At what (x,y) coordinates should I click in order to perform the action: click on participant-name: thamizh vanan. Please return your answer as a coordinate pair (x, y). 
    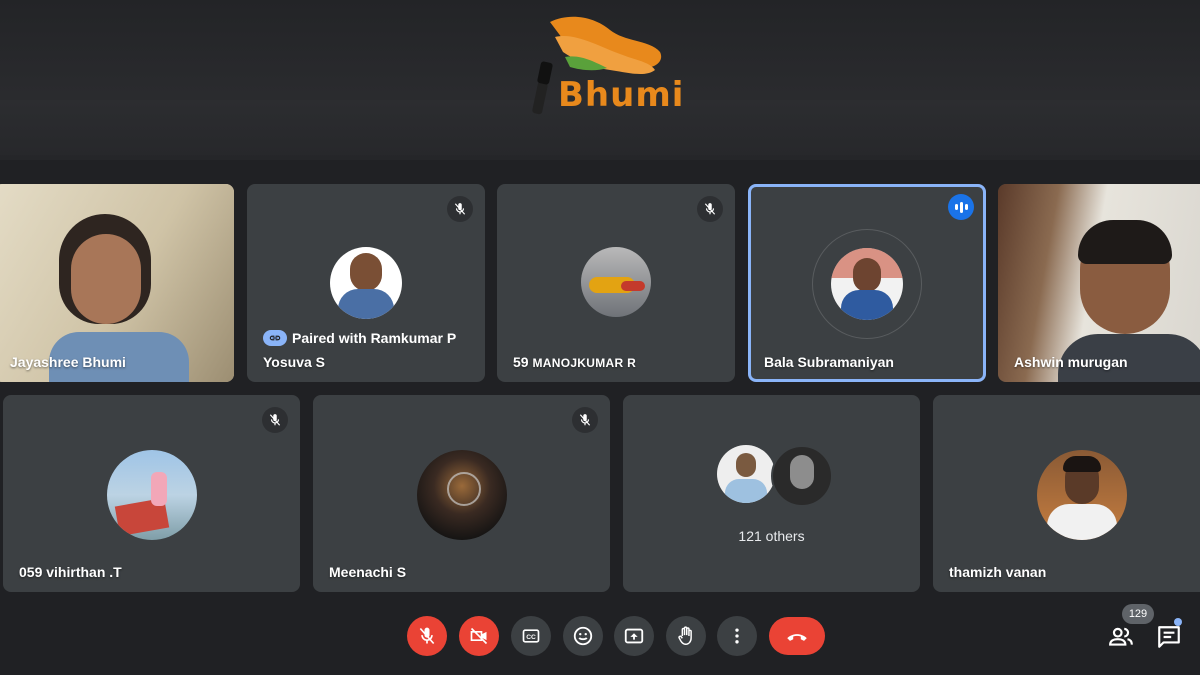
    Looking at the image, I should click on (998, 572).